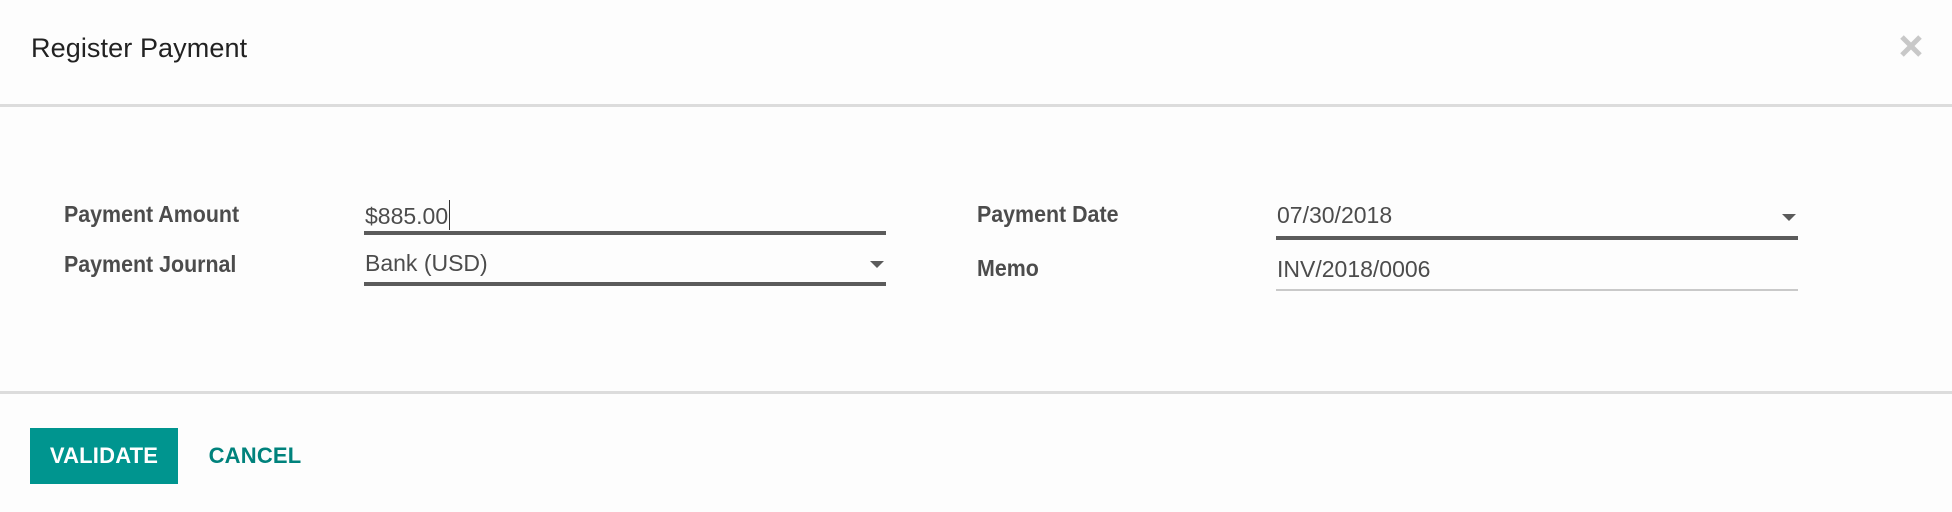 The image size is (1952, 512). Describe the element at coordinates (1537, 220) in the screenshot. I see `payment-date-input: 07/30/2018` at that location.